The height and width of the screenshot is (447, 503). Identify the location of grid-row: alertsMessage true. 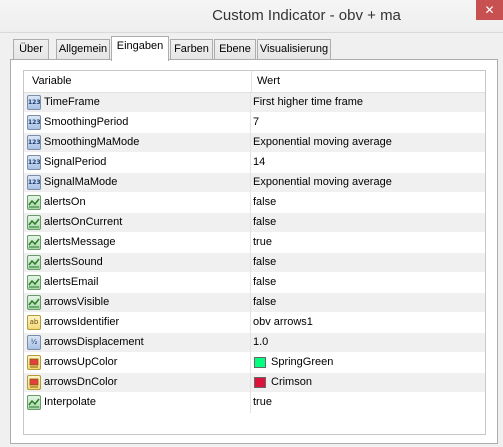
(254, 243).